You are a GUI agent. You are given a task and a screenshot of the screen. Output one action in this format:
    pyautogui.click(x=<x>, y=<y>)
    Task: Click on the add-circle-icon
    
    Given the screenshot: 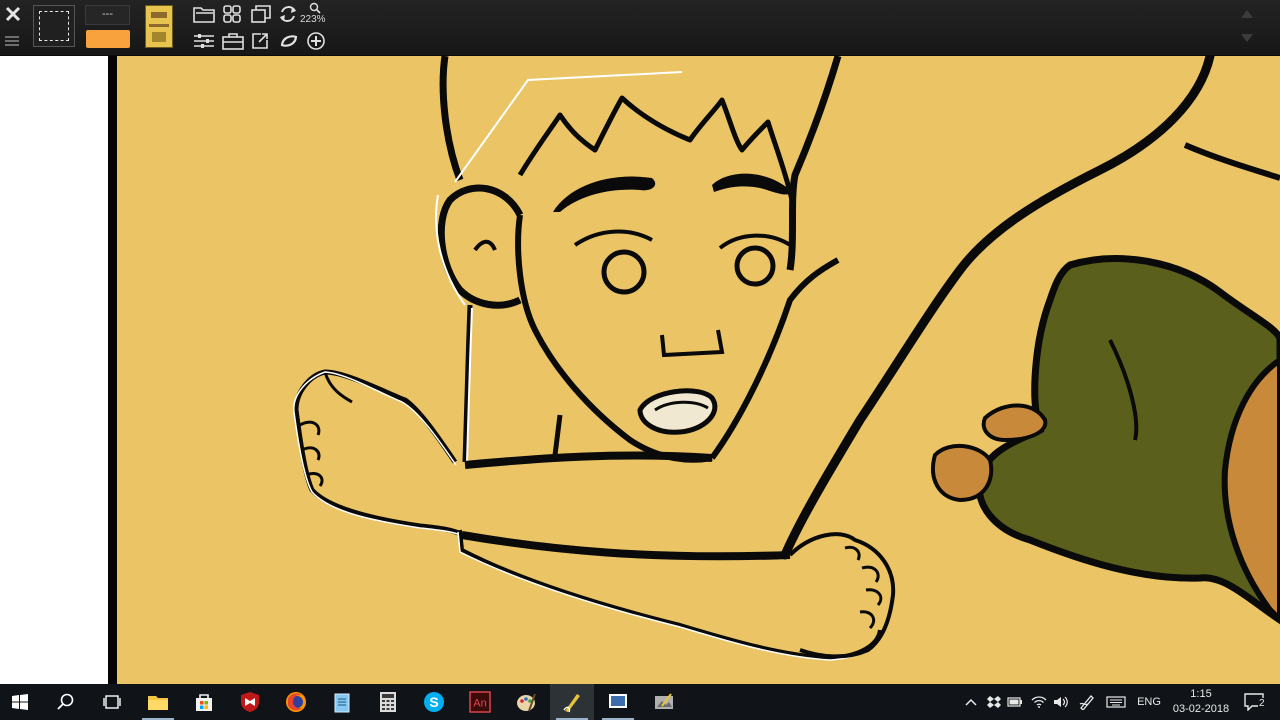 What is the action you would take?
    pyautogui.click(x=316, y=41)
    